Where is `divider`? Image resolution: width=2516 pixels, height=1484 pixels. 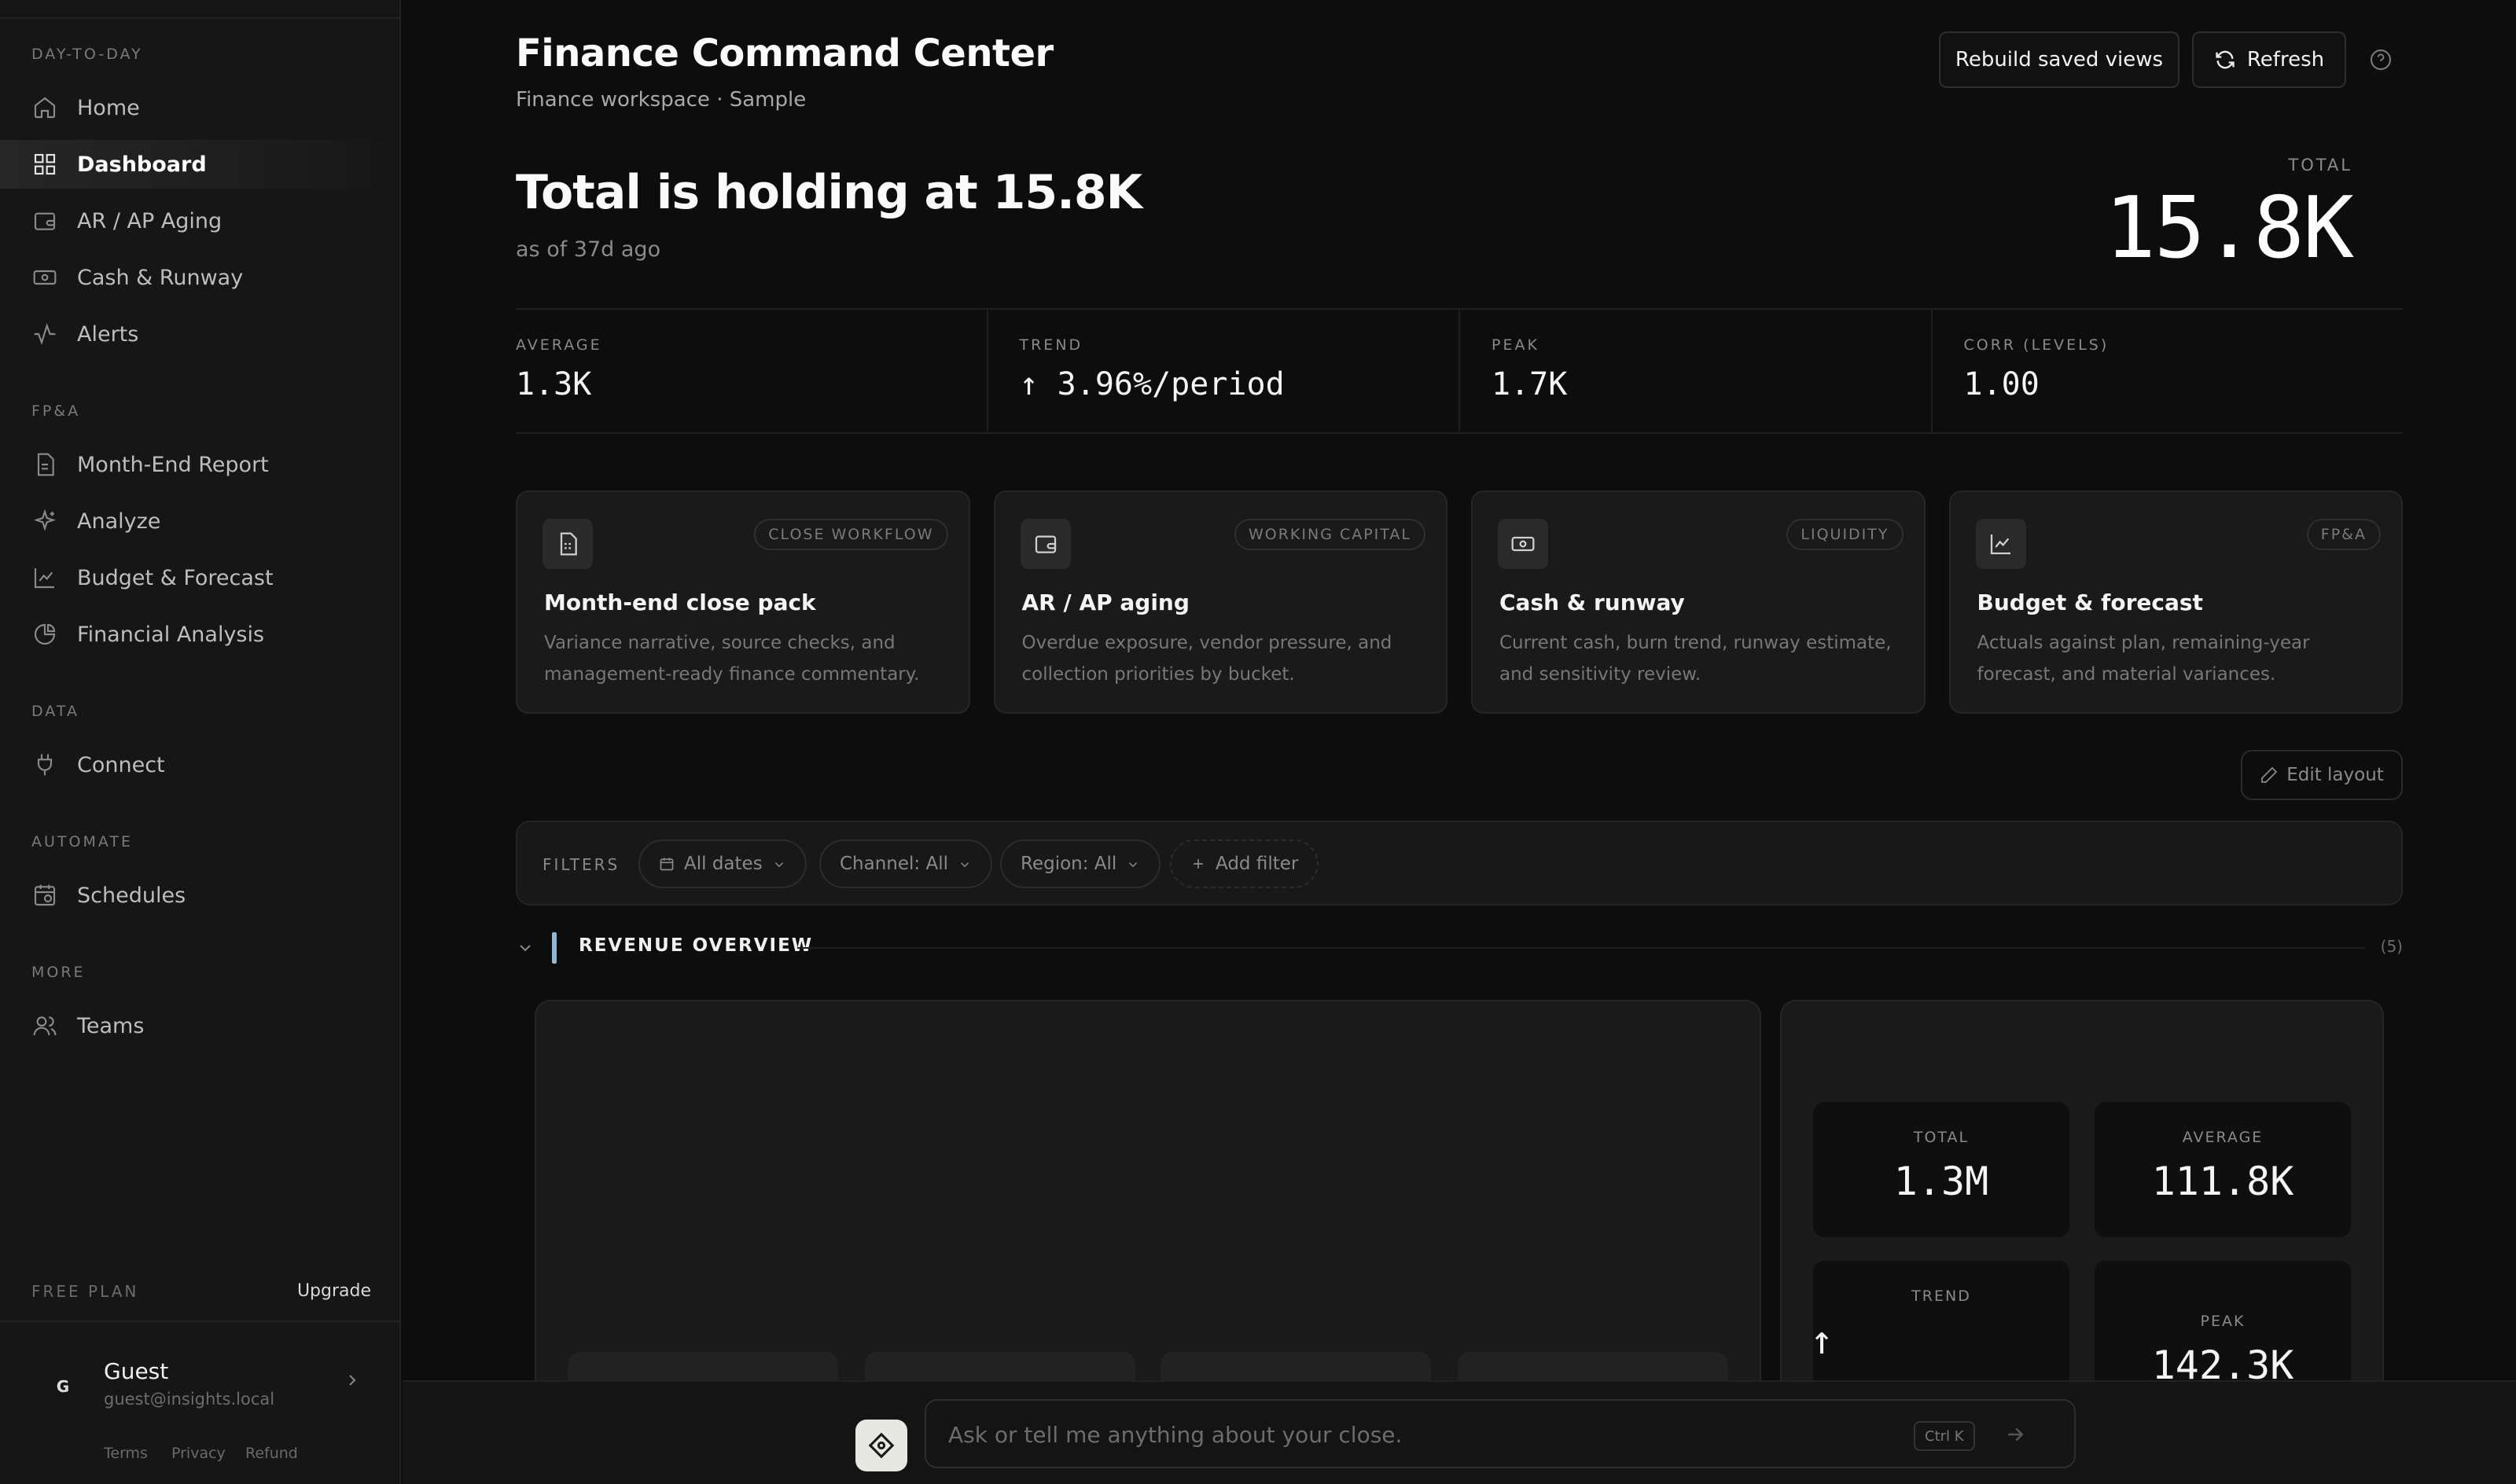 divider is located at coordinates (199, 1321).